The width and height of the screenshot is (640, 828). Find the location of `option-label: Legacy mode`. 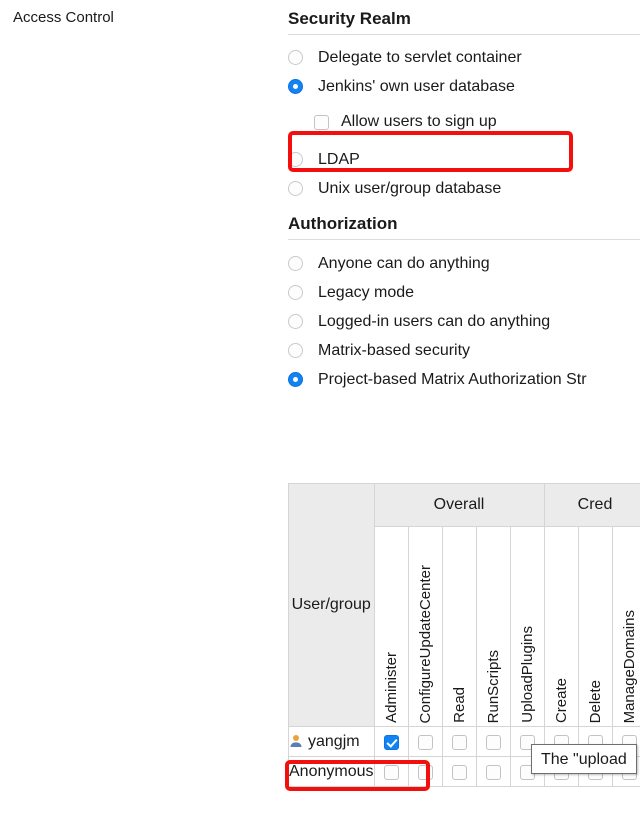

option-label: Legacy mode is located at coordinates (366, 292).